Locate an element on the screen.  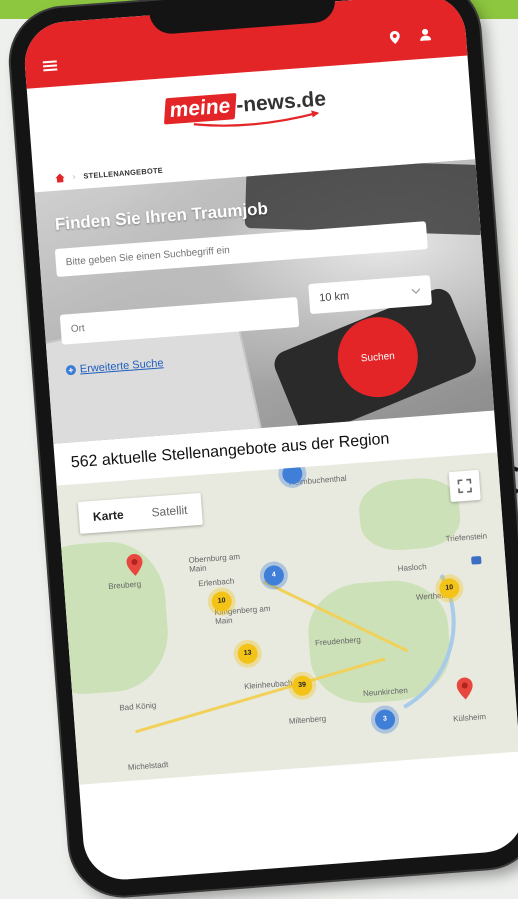
map-cluster: 3 is located at coordinates (385, 719).